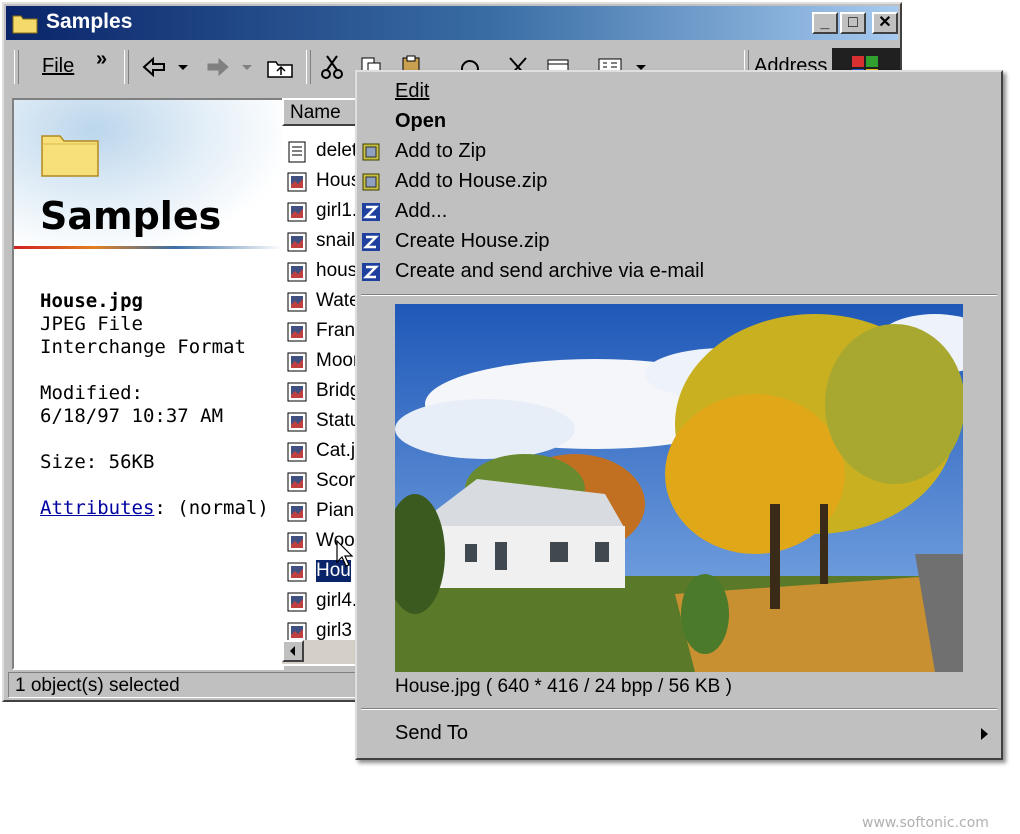  Describe the element at coordinates (679, 241) in the screenshot. I see `menu-item-create-house-zip: Create House.zip` at that location.